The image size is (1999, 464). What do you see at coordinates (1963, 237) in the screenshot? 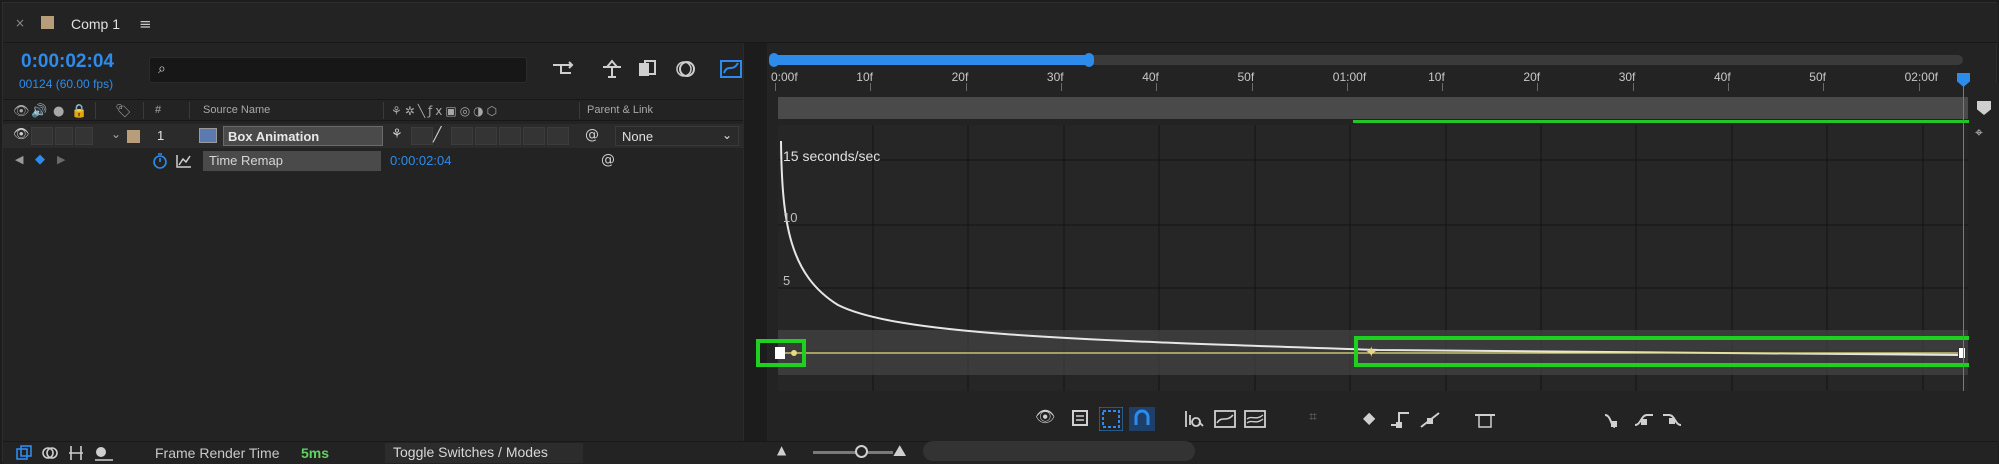
I see `current-time-indicator-line` at bounding box center [1963, 237].